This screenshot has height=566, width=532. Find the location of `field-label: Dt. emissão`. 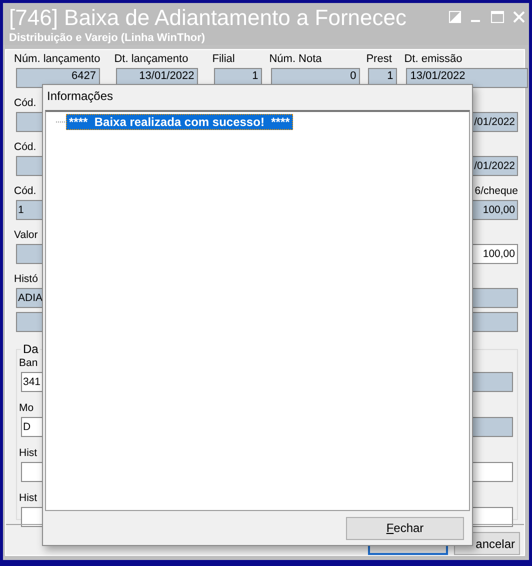

field-label: Dt. emissão is located at coordinates (434, 59).